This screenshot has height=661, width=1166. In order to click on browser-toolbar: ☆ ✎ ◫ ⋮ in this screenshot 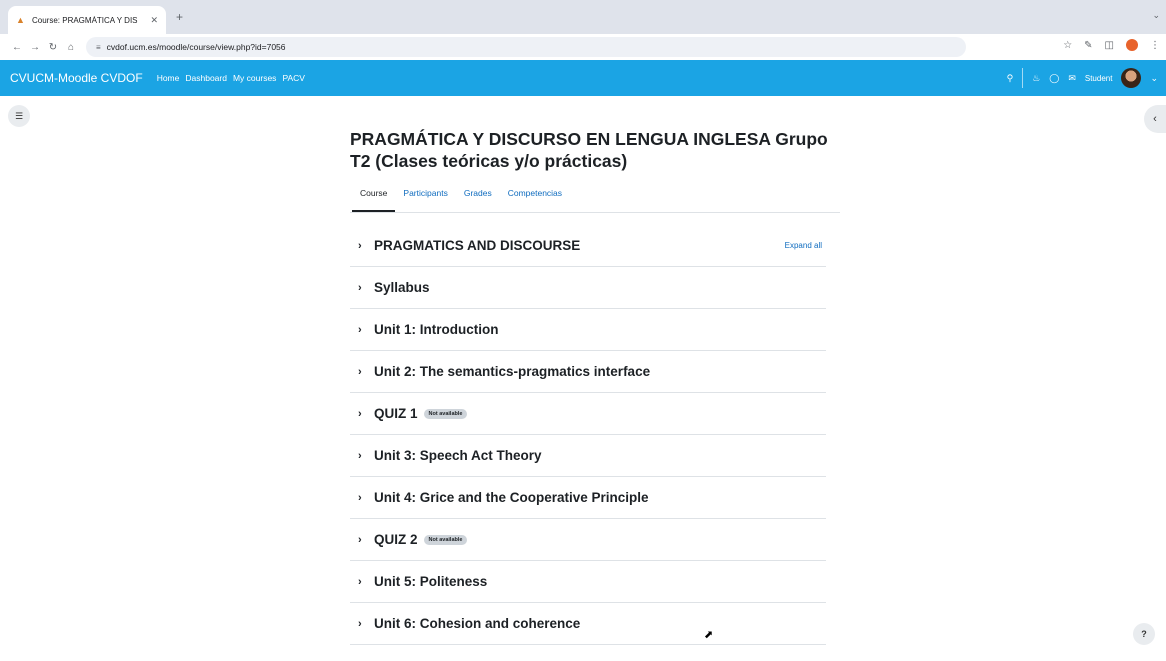, I will do `click(1111, 45)`.